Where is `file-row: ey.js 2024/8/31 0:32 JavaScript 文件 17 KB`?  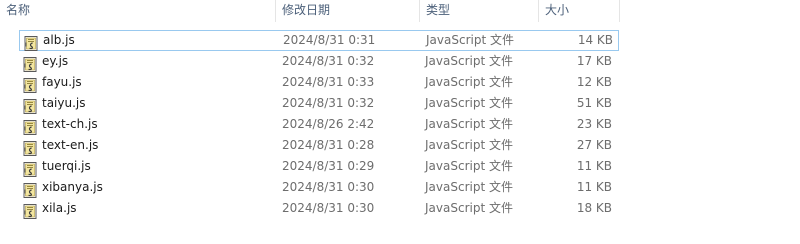 file-row: ey.js 2024/8/31 0:32 JavaScript 文件 17 KB is located at coordinates (319, 61).